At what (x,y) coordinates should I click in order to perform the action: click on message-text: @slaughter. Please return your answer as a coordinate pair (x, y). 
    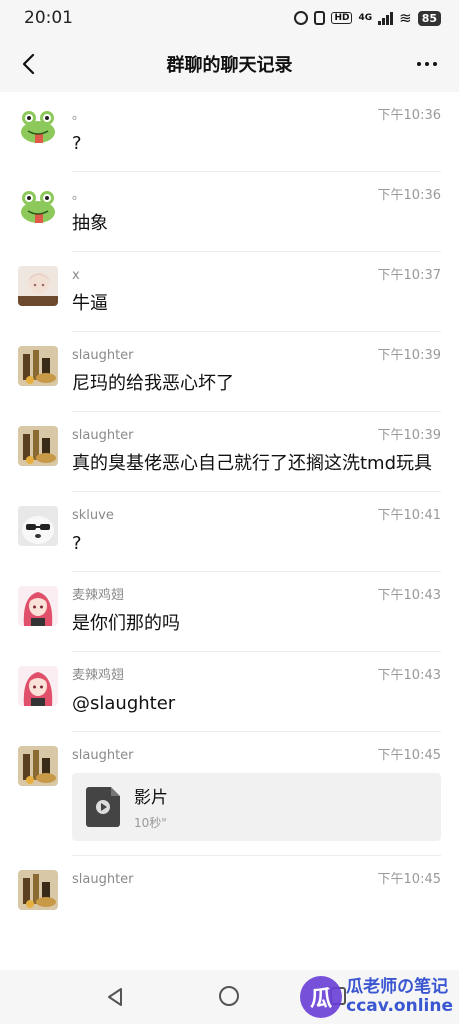
    Looking at the image, I should click on (124, 703).